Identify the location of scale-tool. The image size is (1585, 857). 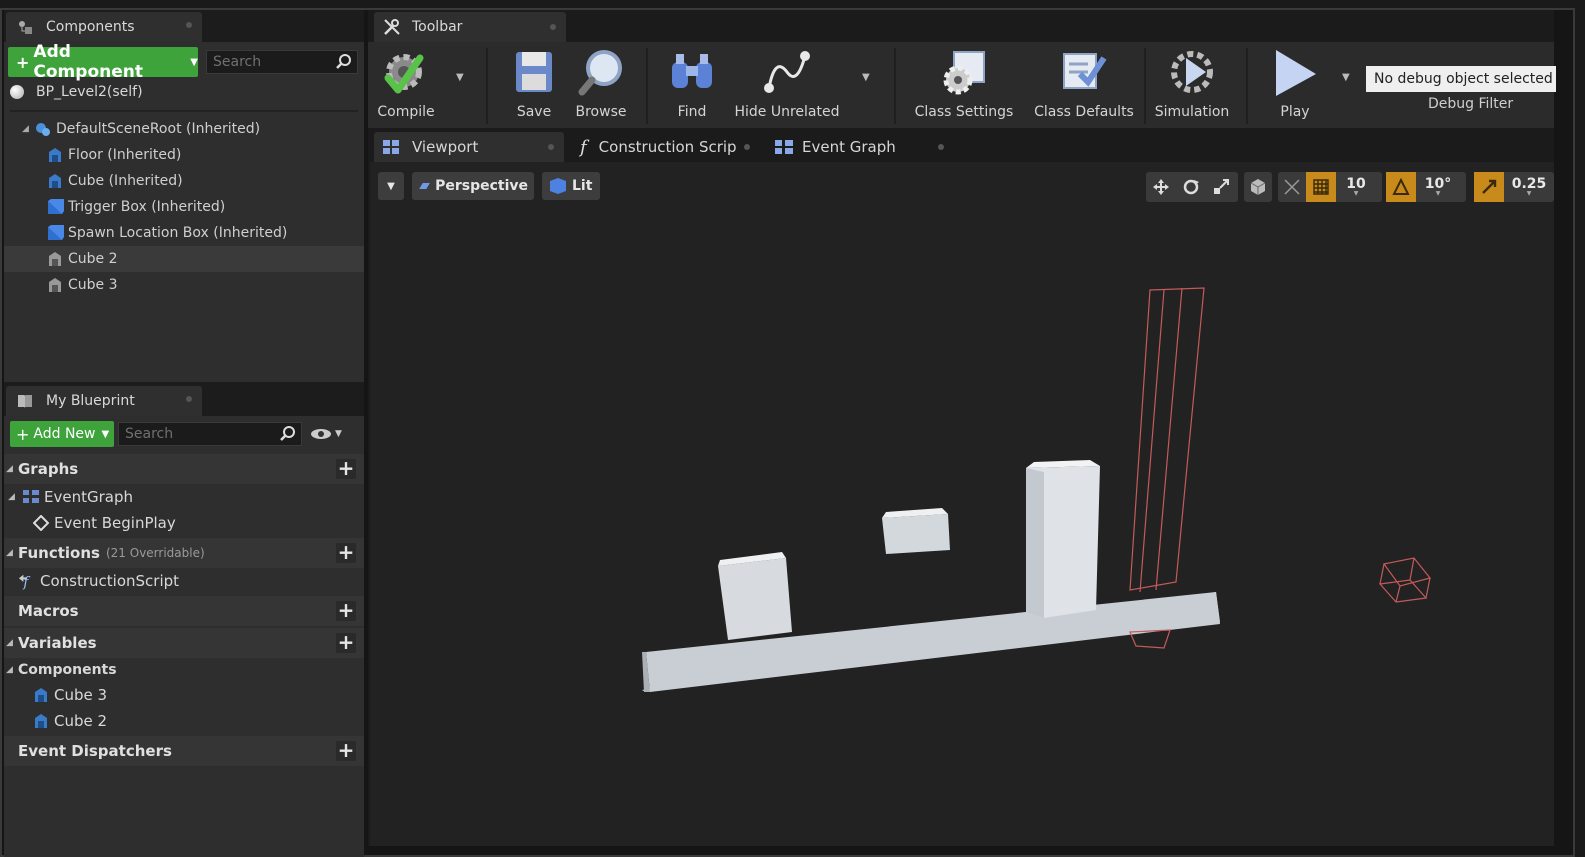
(1221, 187).